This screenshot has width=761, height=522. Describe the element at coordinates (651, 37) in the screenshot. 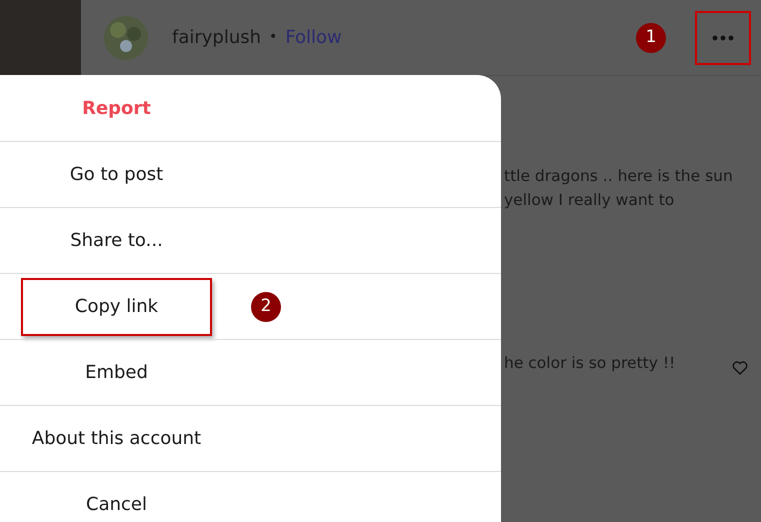

I see `step-number-badge: 1` at that location.